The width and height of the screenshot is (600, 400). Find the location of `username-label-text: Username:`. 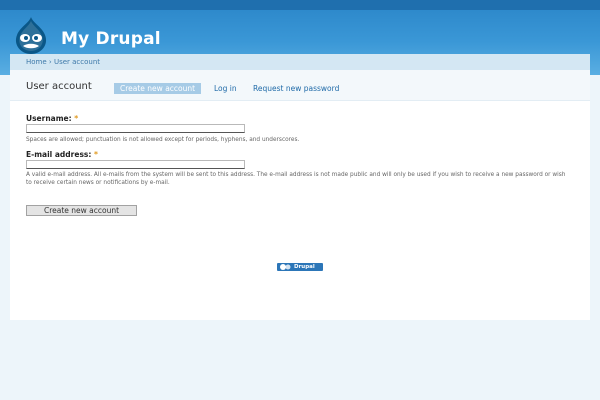

username-label-text: Username: is located at coordinates (49, 118).